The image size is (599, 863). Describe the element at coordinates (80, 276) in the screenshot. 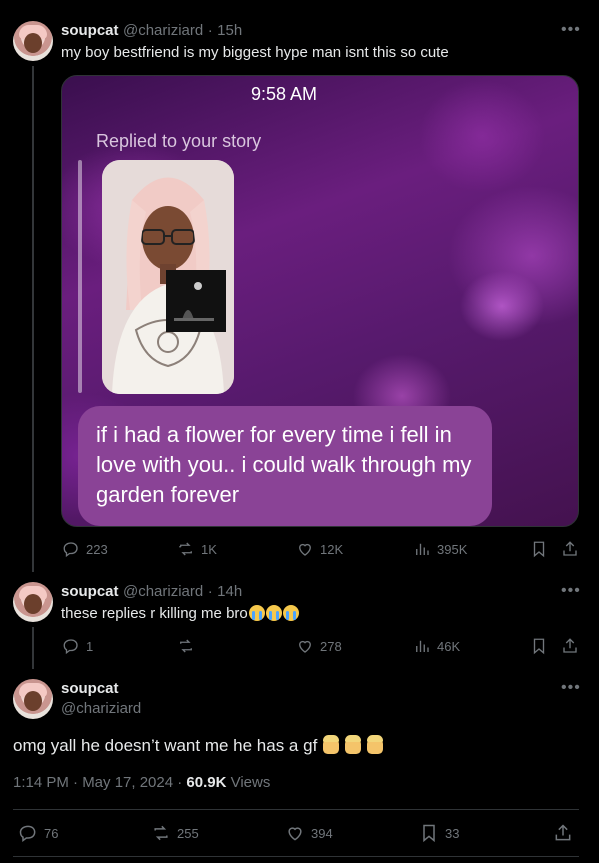

I see `story-quote-bar` at that location.